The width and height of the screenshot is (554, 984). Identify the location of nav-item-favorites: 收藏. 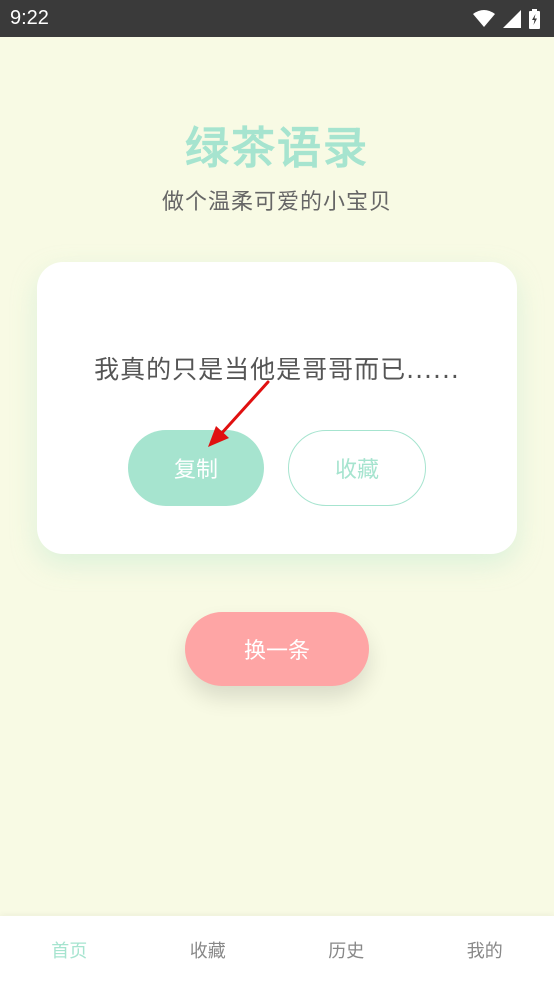
(208, 950).